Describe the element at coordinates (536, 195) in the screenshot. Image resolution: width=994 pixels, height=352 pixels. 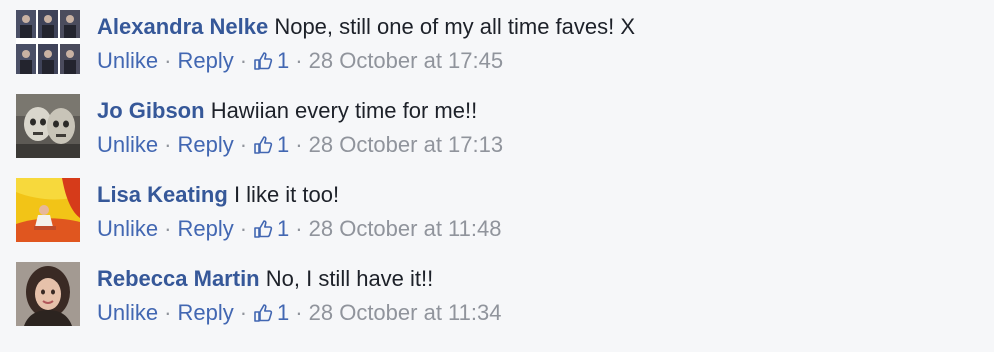
I see `comment-line: Lisa Keating I like it too!` at that location.